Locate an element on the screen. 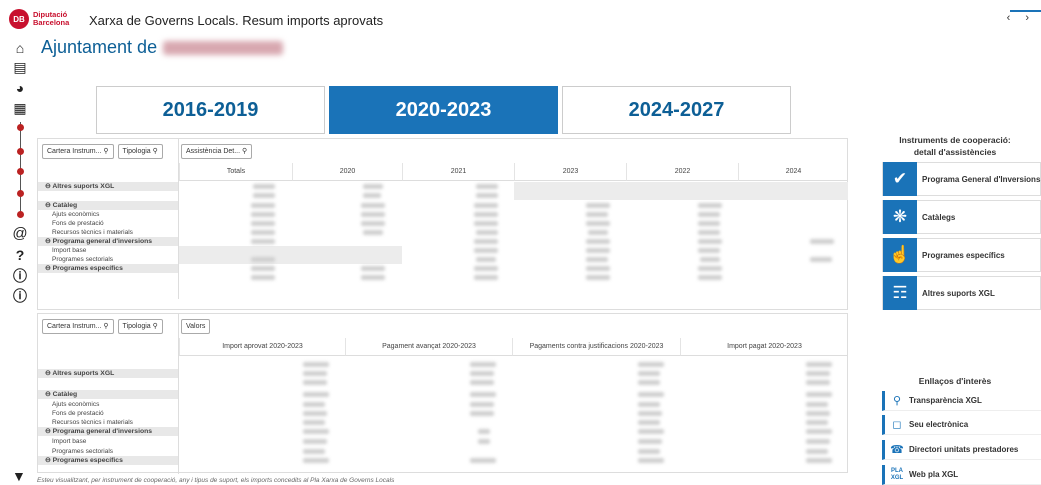  link-transparencia: ⚲ Transparència XGL is located at coordinates (961, 401).